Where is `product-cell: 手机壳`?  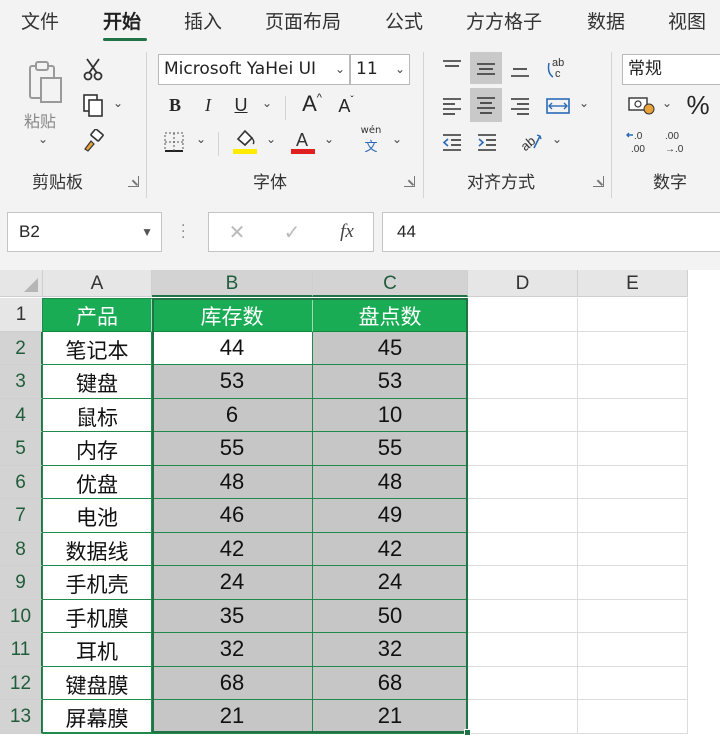
product-cell: 手机壳 is located at coordinates (97, 583).